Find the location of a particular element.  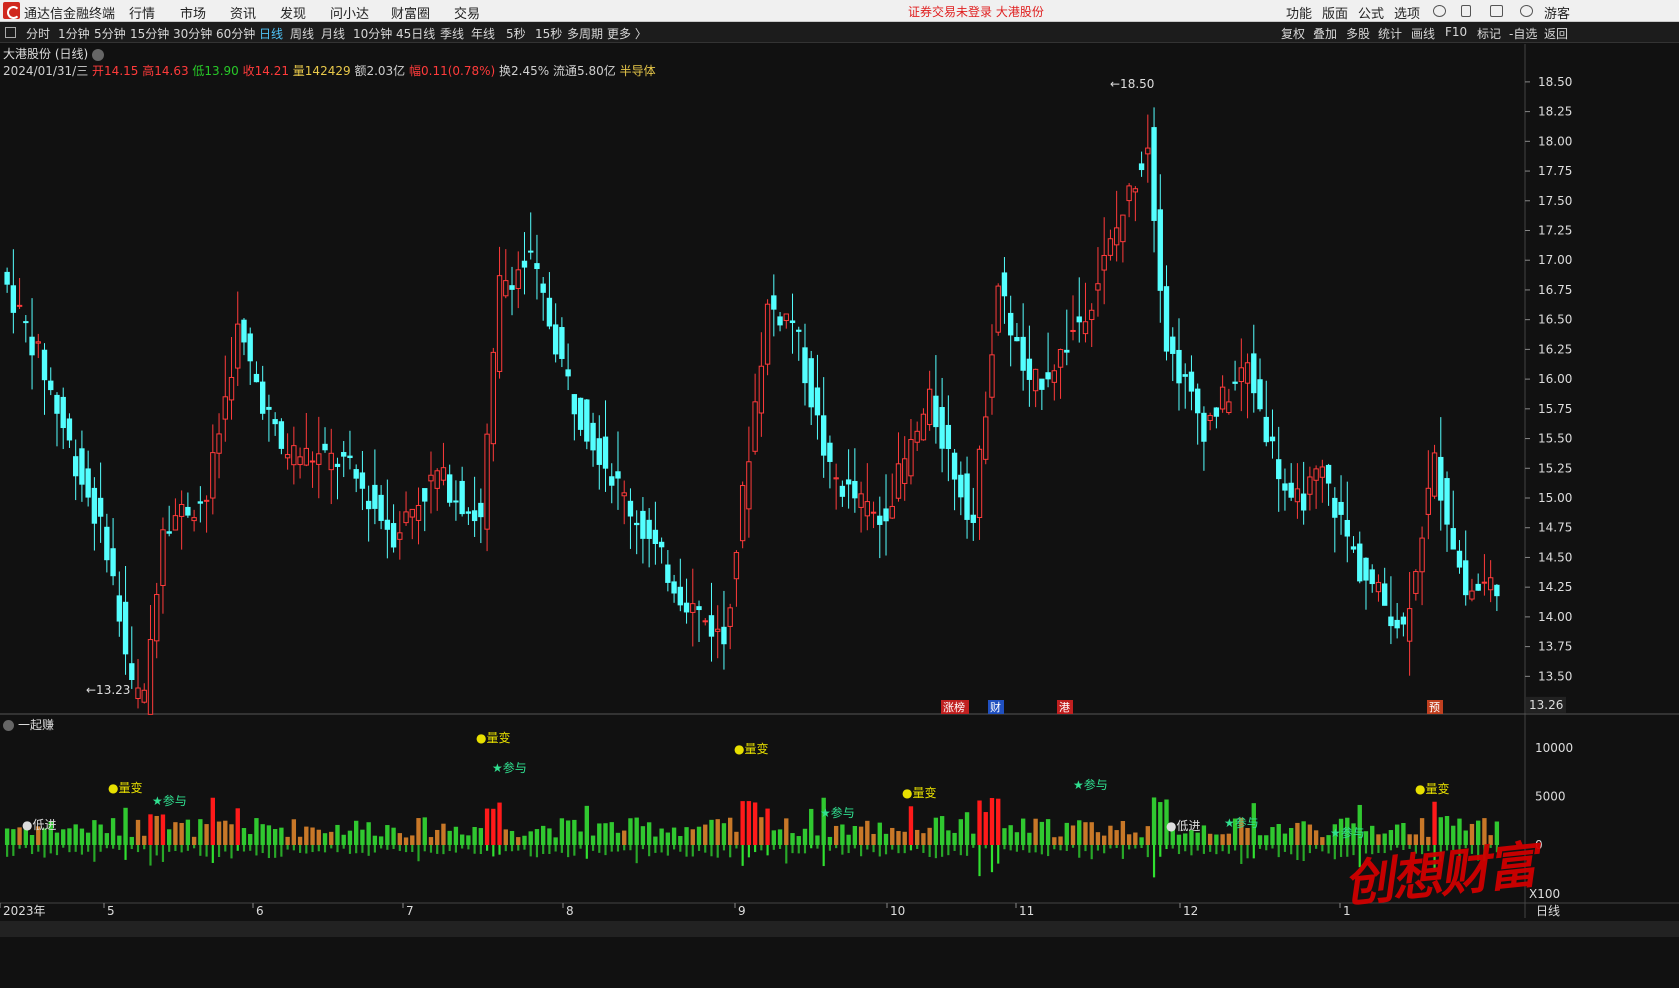

indicator-signal: ★参与 is located at coordinates (509, 767).